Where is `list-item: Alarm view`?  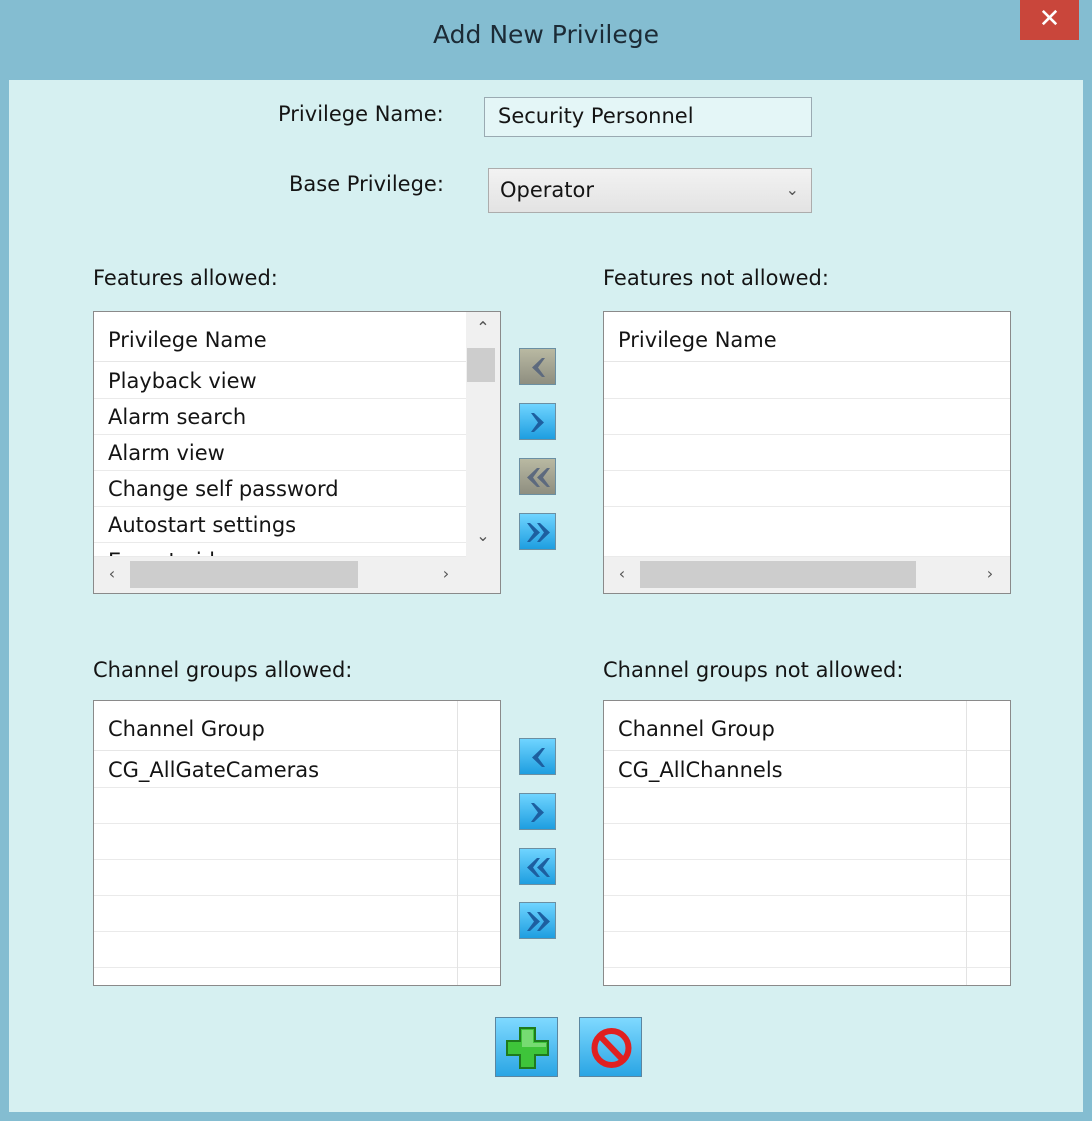 list-item: Alarm view is located at coordinates (280, 453).